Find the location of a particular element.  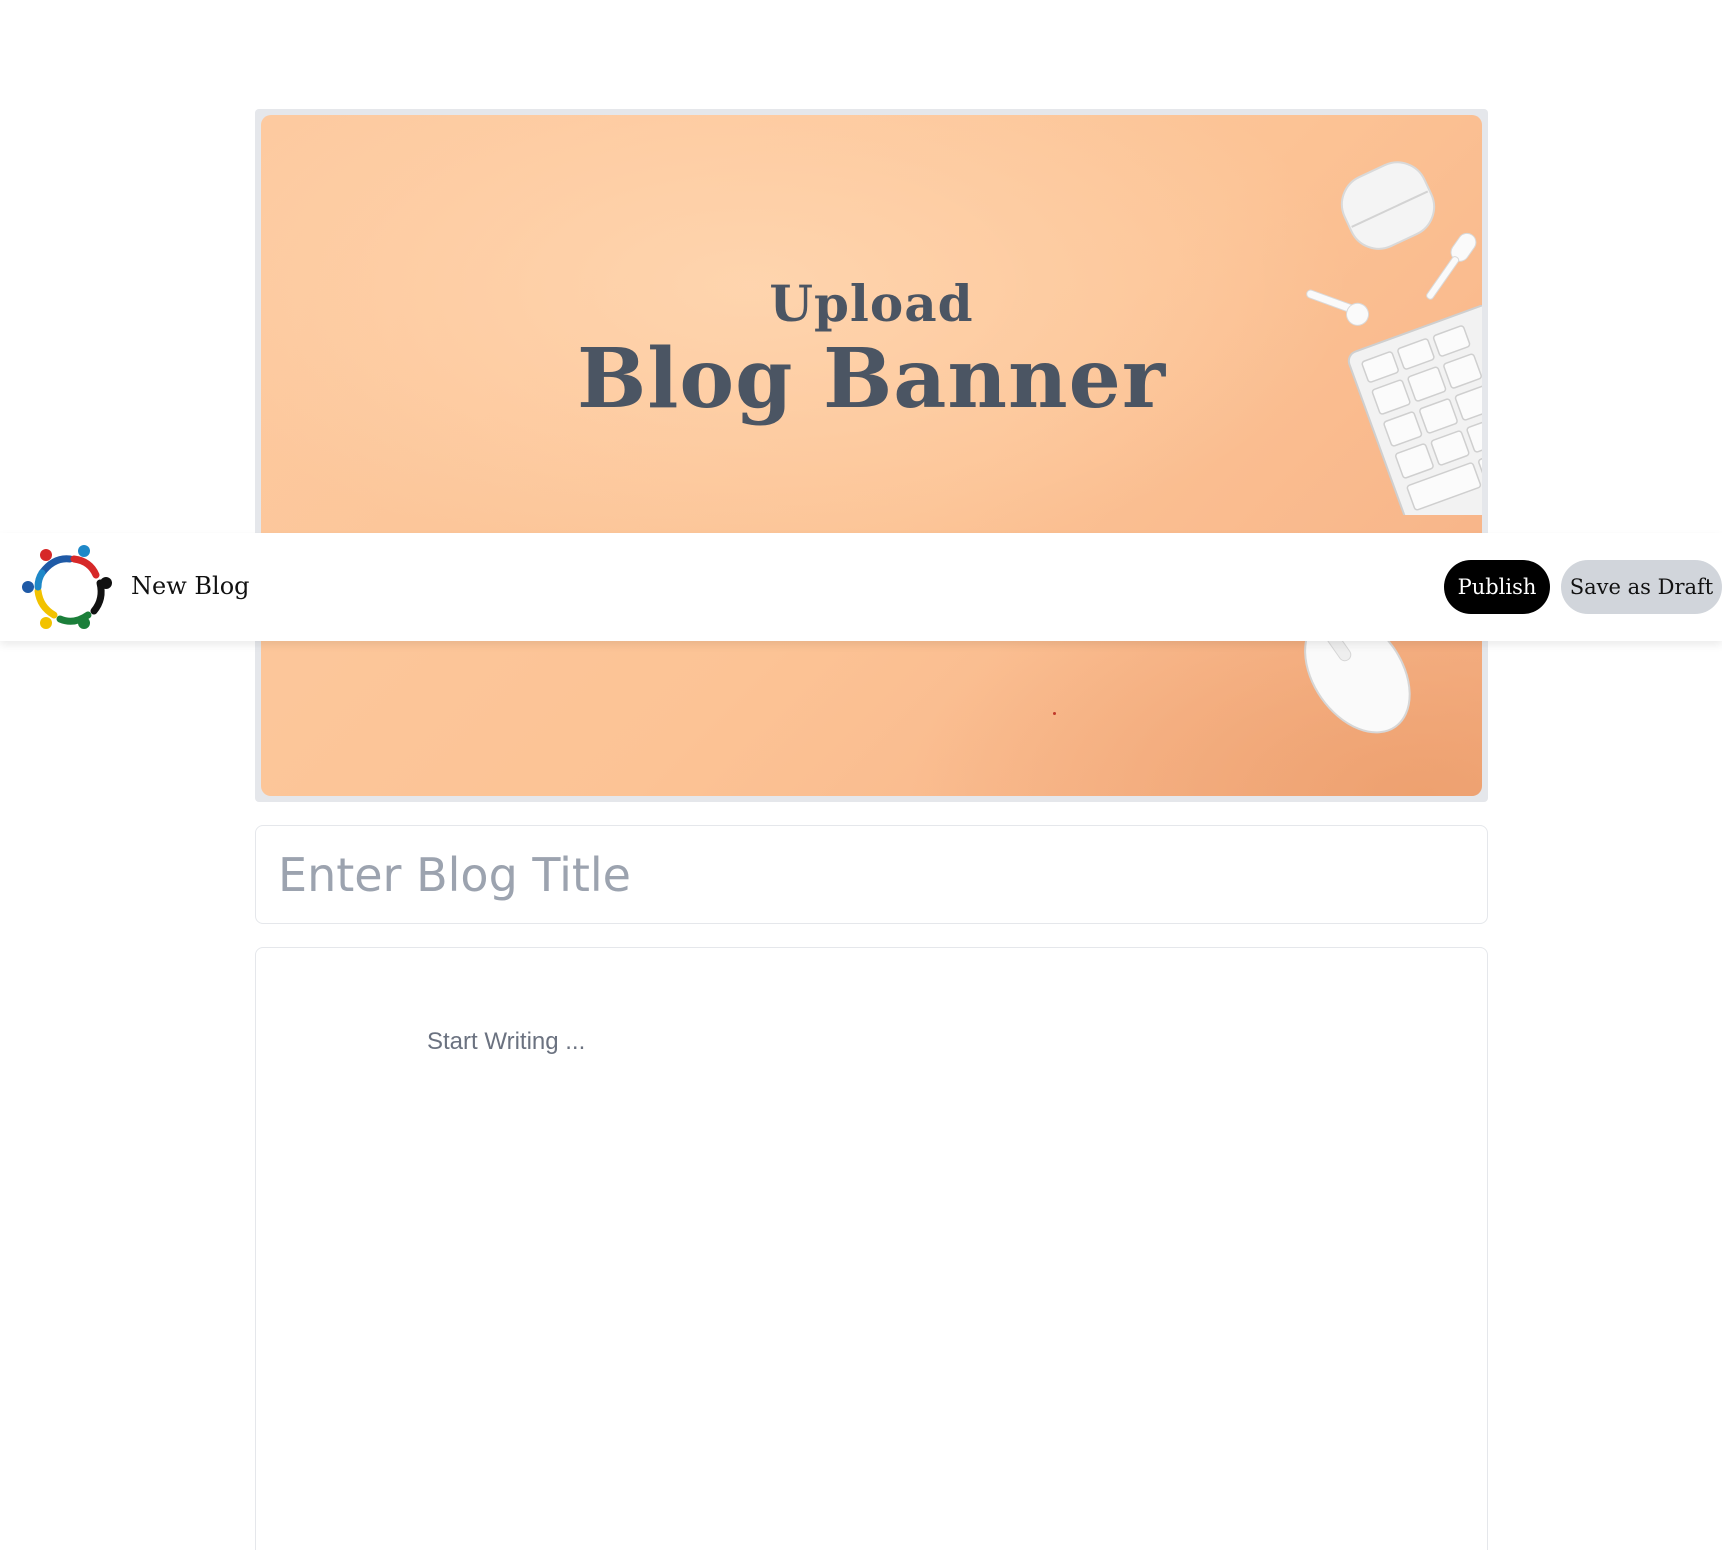

keyboard-illustration is located at coordinates (1414, 410).